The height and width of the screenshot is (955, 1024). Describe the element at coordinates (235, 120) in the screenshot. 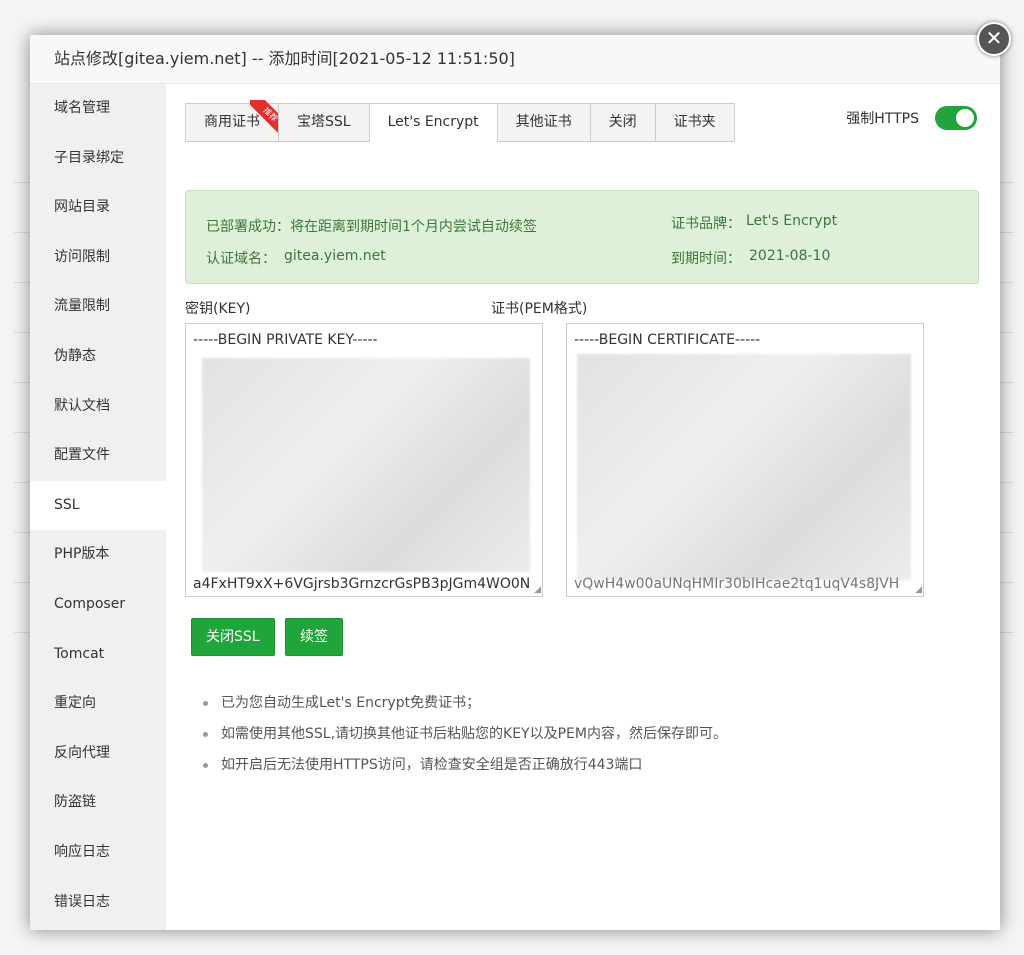

I see `tab-commercial-cert: 商用证书 推荐` at that location.